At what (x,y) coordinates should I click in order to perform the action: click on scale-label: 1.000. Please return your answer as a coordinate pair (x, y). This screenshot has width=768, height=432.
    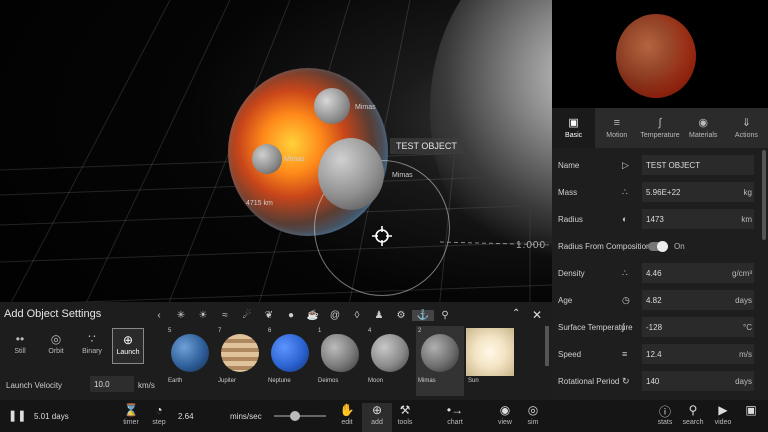
    Looking at the image, I should click on (531, 245).